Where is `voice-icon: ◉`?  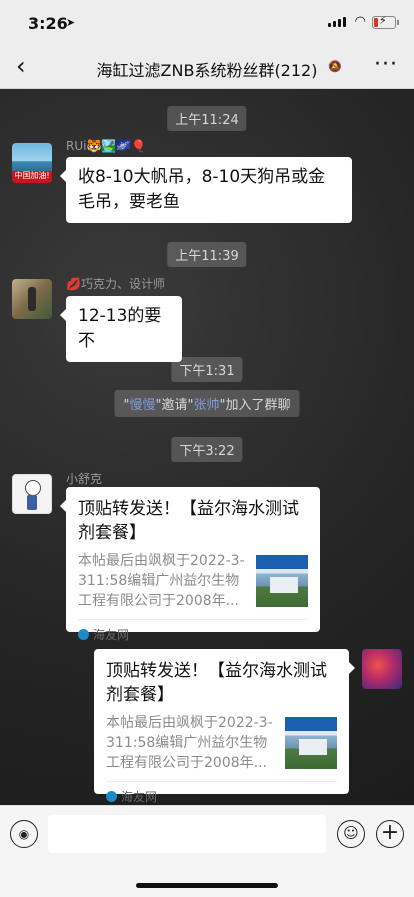 voice-icon: ◉ is located at coordinates (24, 834).